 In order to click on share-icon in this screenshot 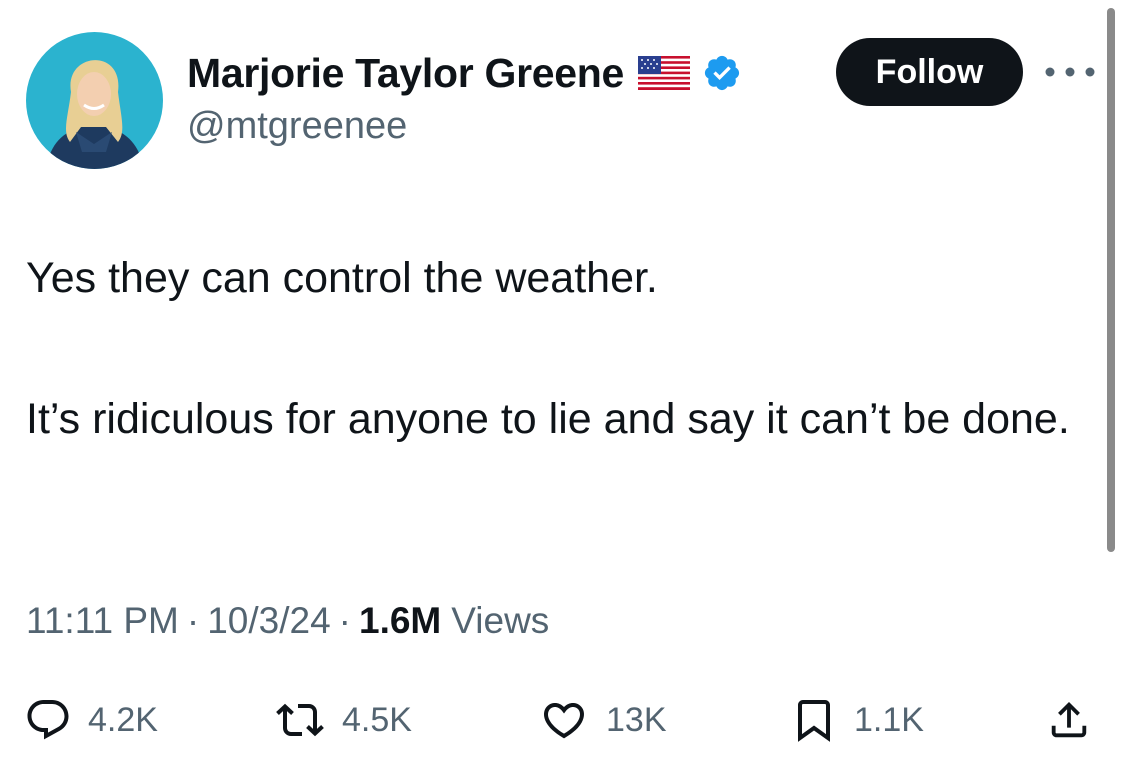, I will do `click(1069, 719)`.